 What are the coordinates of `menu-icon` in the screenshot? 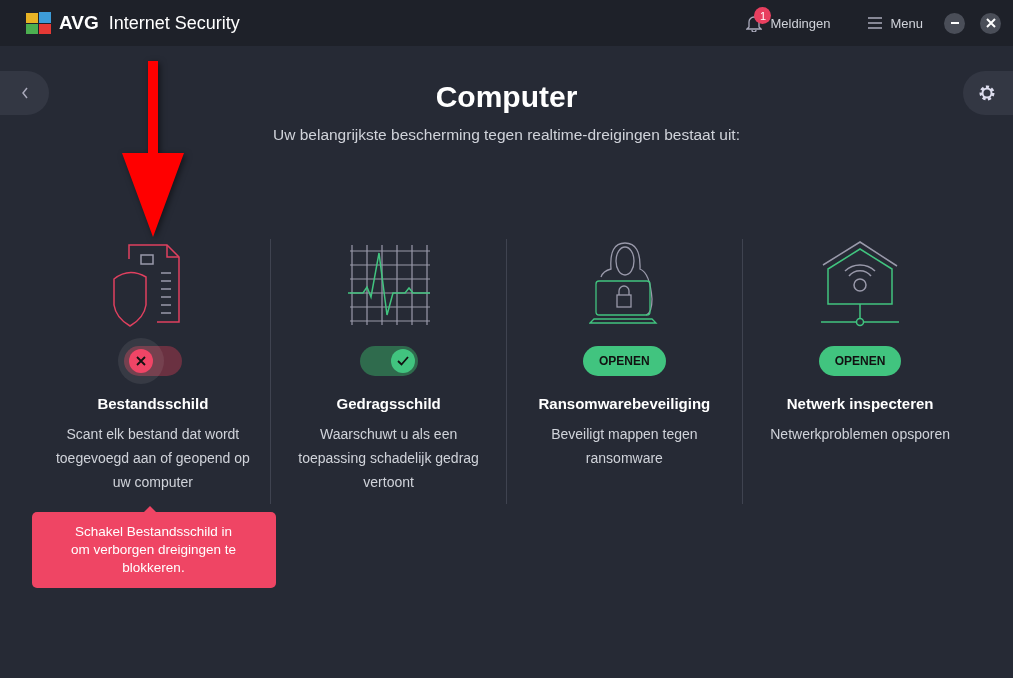 It's located at (875, 23).